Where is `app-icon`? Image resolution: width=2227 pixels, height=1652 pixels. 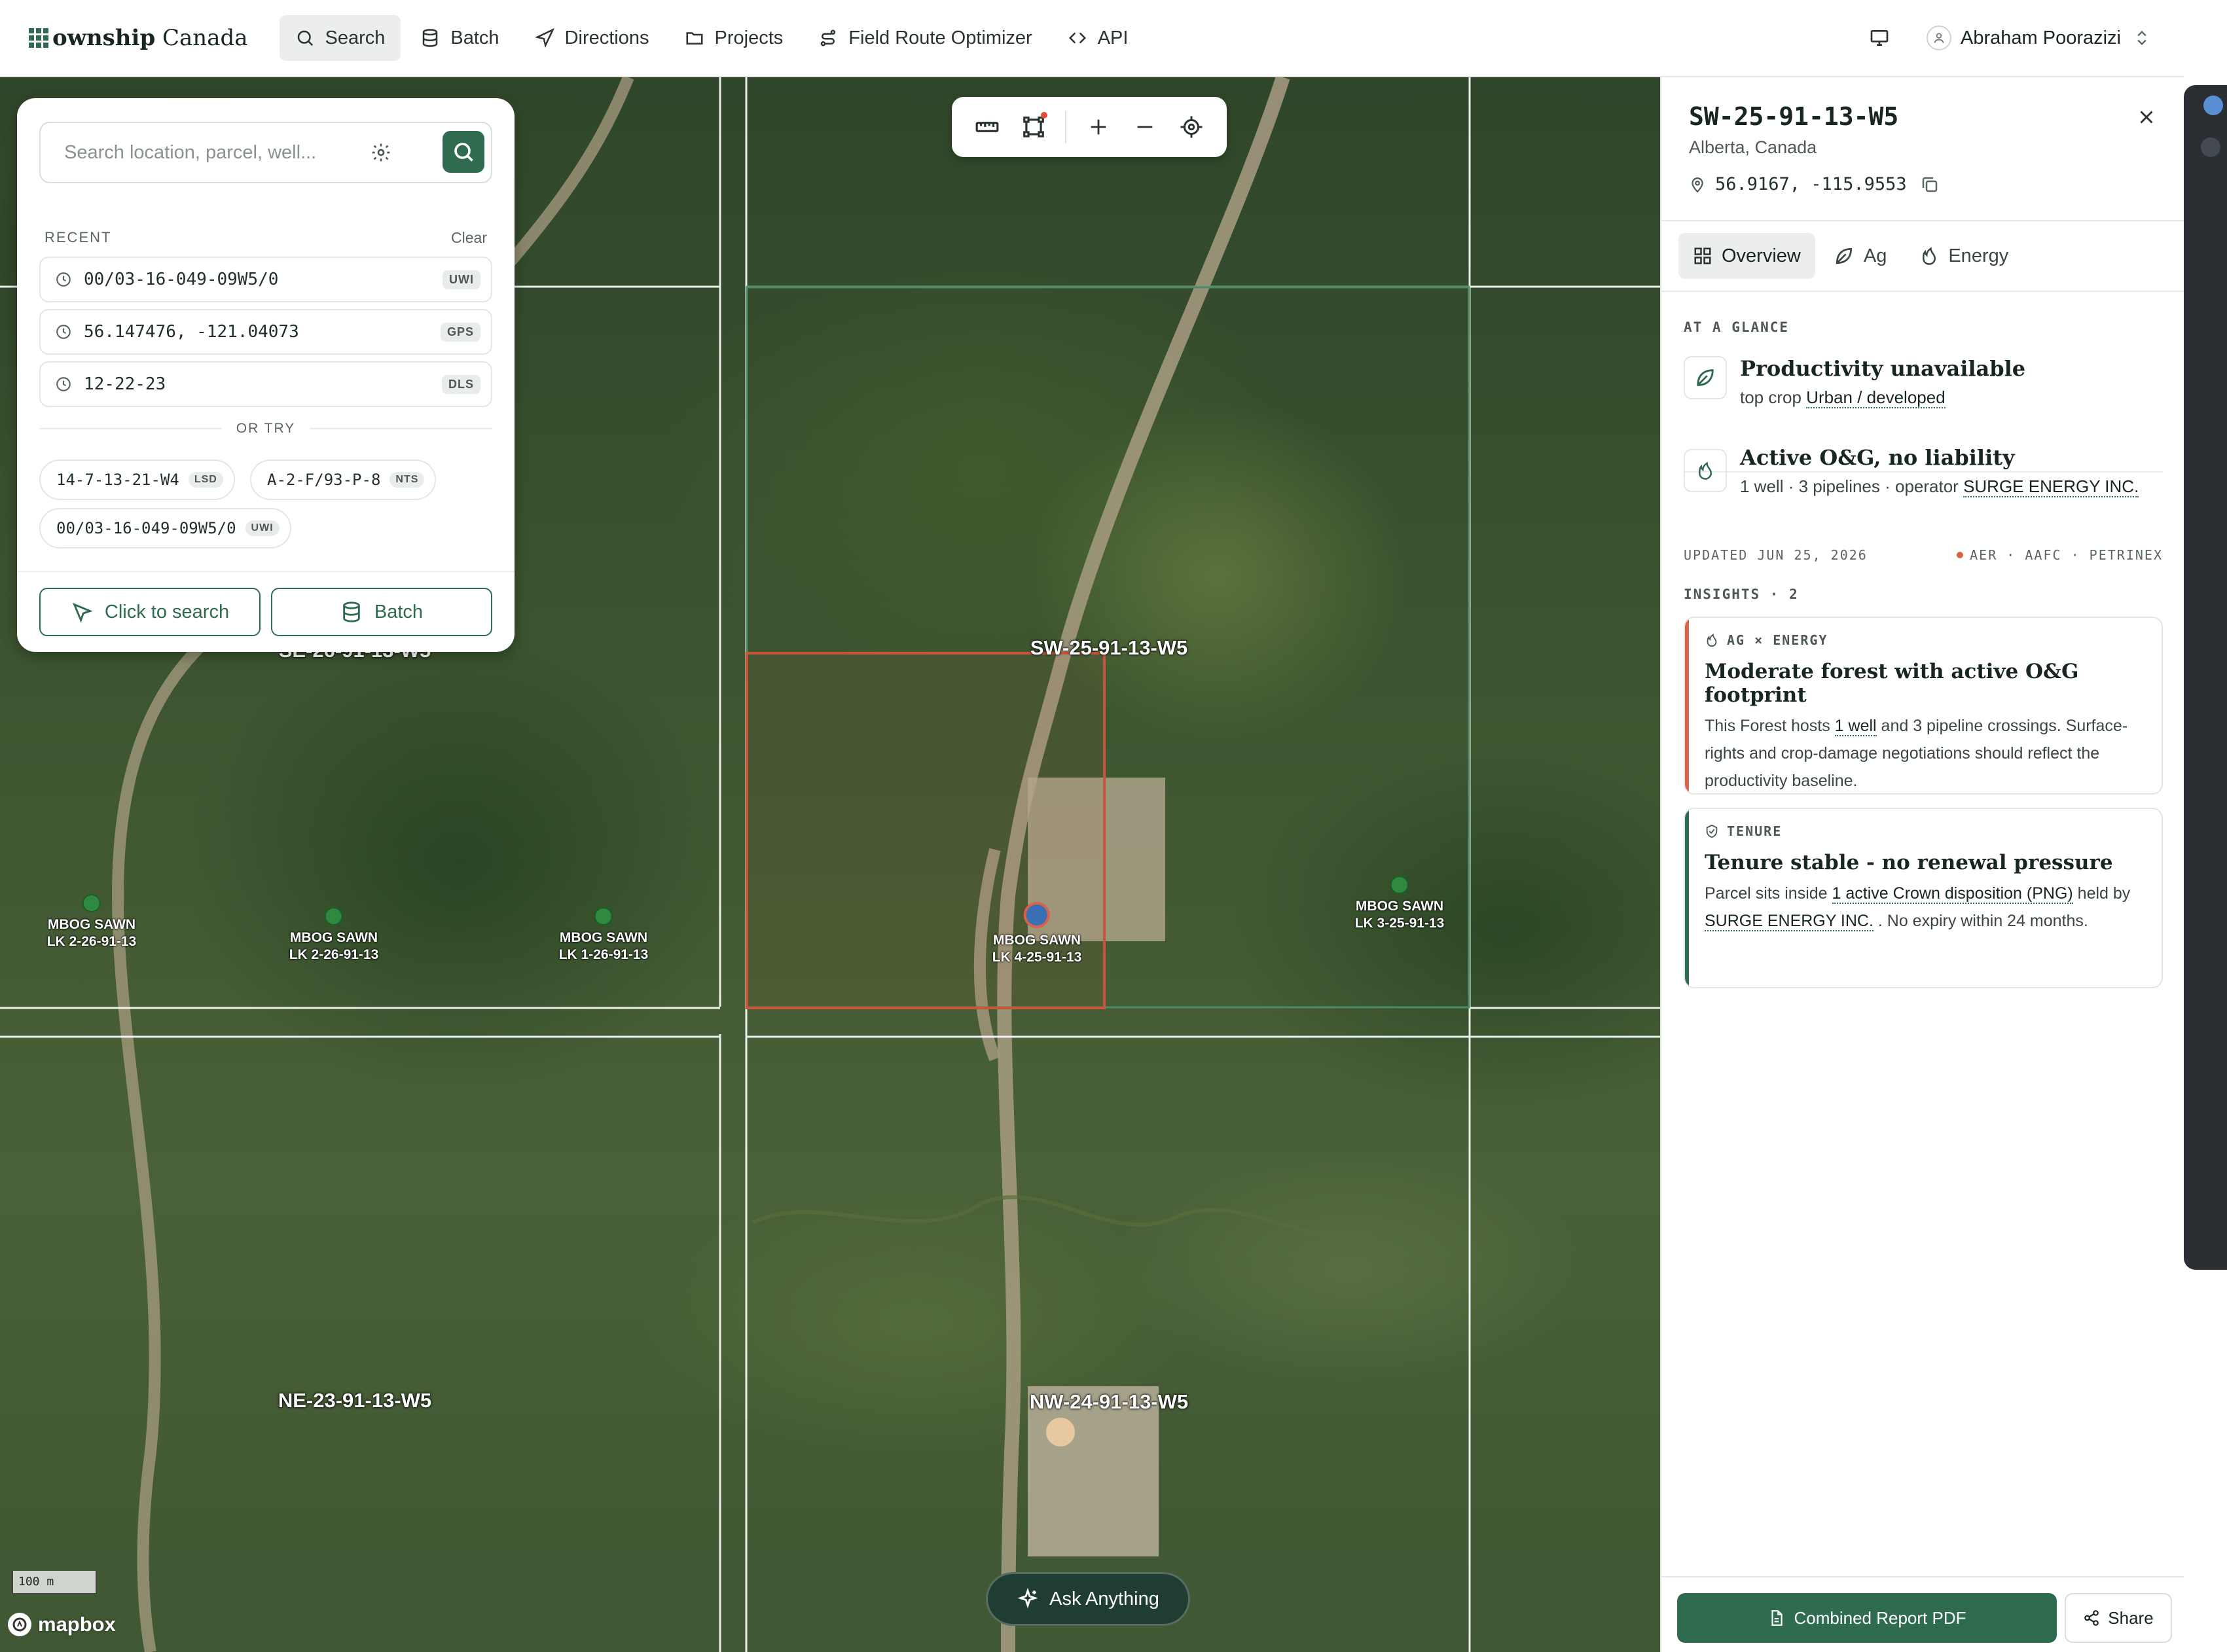 app-icon is located at coordinates (2213, 105).